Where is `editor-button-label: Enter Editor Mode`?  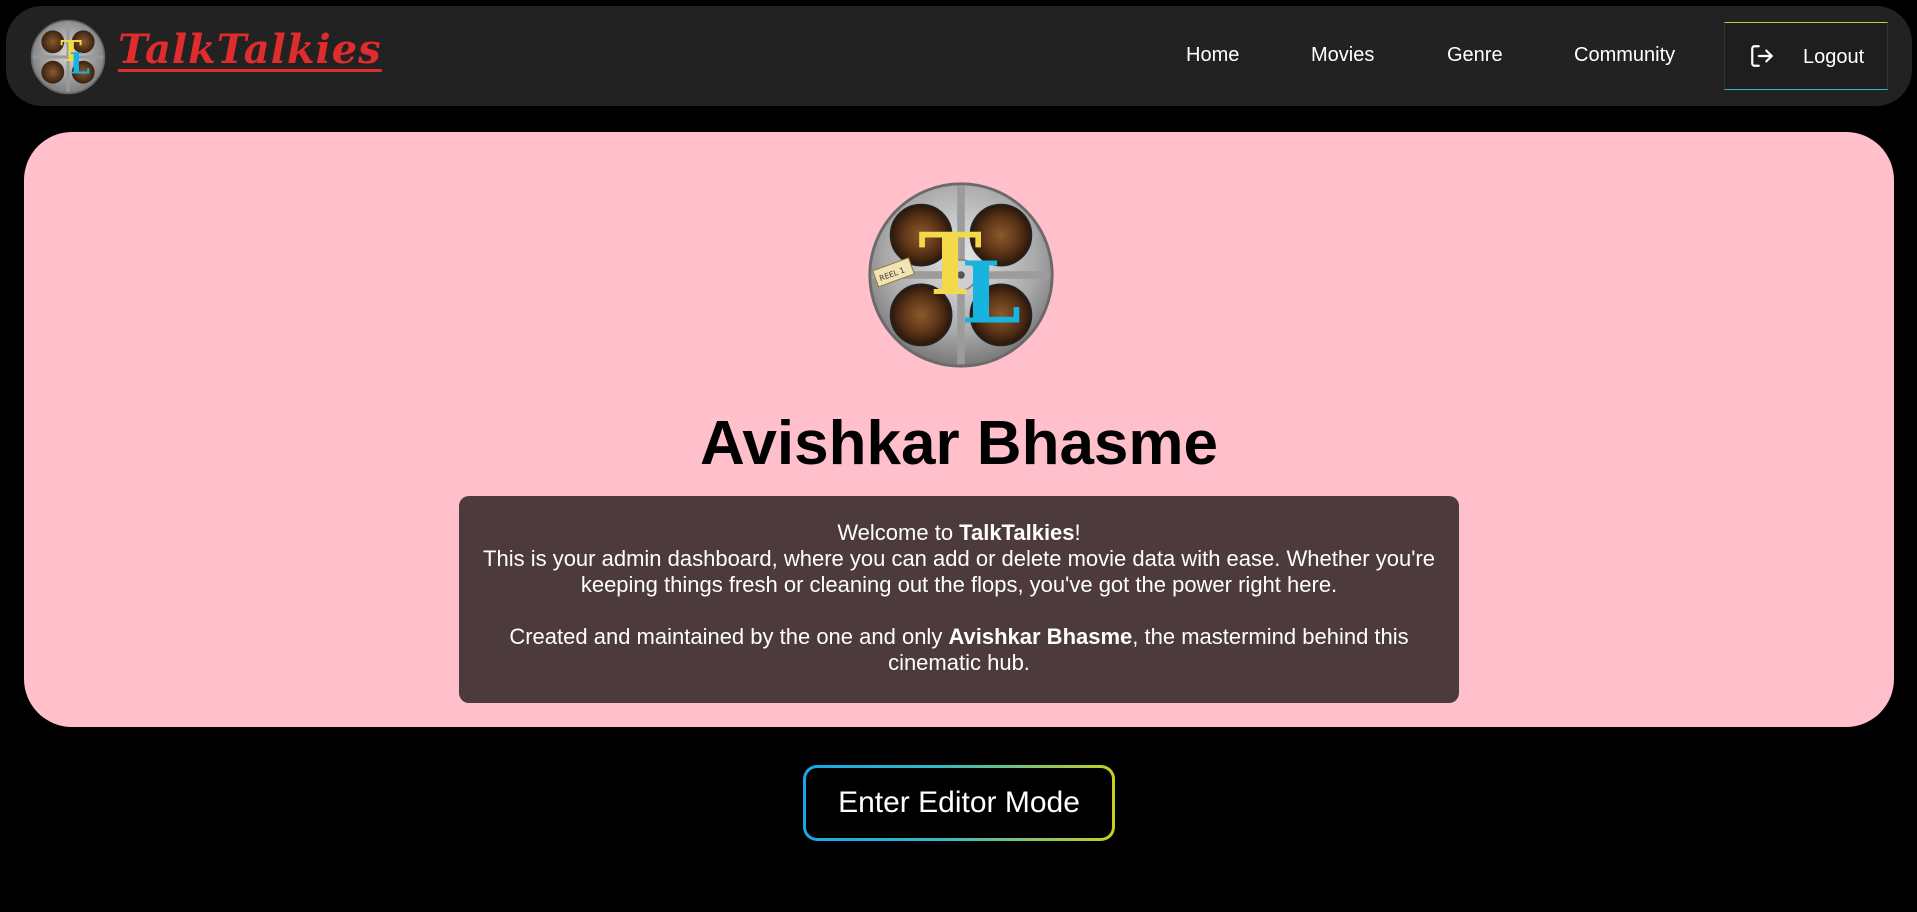 editor-button-label: Enter Editor Mode is located at coordinates (959, 803).